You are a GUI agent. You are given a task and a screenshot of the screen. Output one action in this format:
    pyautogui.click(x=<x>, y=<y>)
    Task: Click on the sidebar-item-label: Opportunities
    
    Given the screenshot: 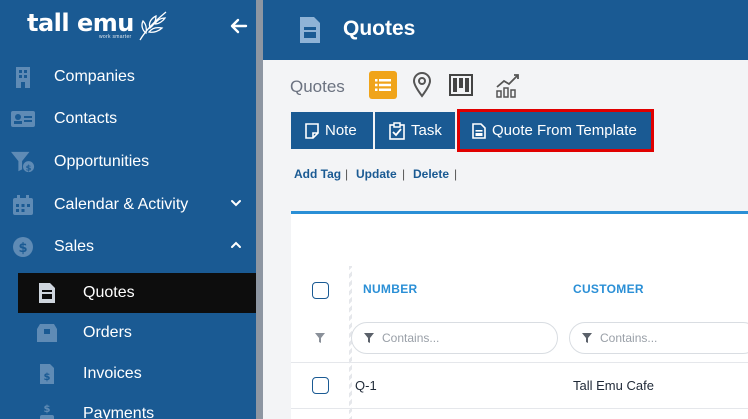 What is the action you would take?
    pyautogui.click(x=102, y=161)
    